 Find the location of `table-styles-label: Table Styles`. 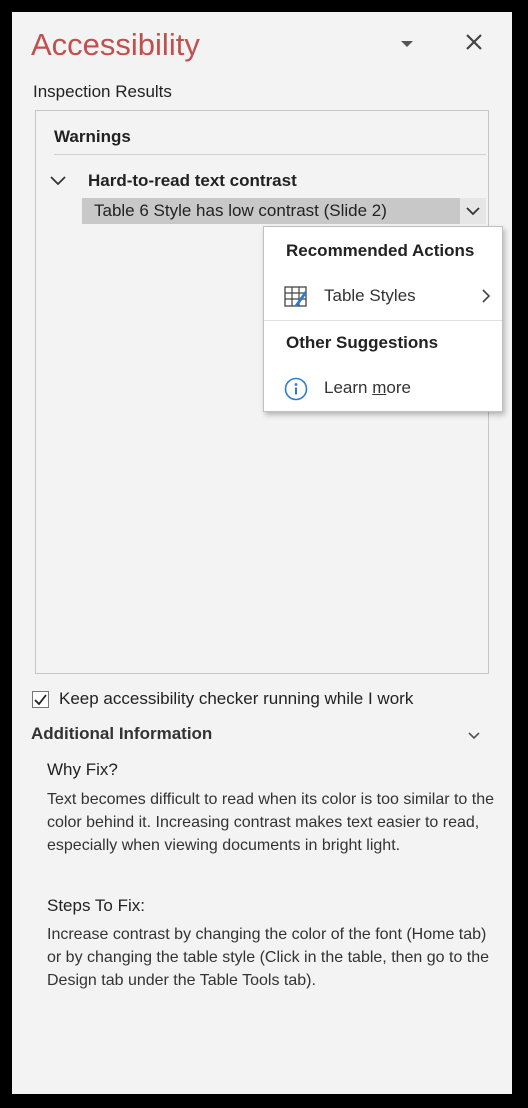

table-styles-label: Table Styles is located at coordinates (370, 295).